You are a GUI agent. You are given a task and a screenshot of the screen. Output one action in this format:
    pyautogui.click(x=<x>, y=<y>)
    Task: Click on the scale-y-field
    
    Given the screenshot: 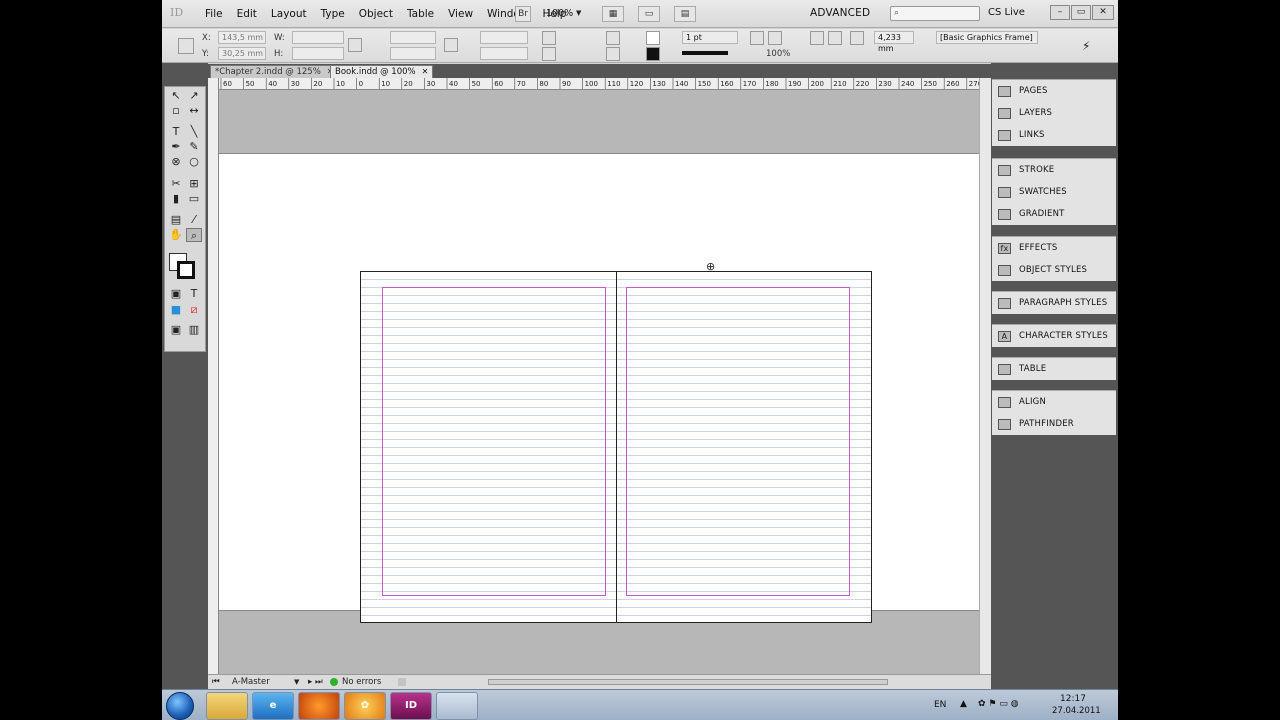 What is the action you would take?
    pyautogui.click(x=413, y=53)
    